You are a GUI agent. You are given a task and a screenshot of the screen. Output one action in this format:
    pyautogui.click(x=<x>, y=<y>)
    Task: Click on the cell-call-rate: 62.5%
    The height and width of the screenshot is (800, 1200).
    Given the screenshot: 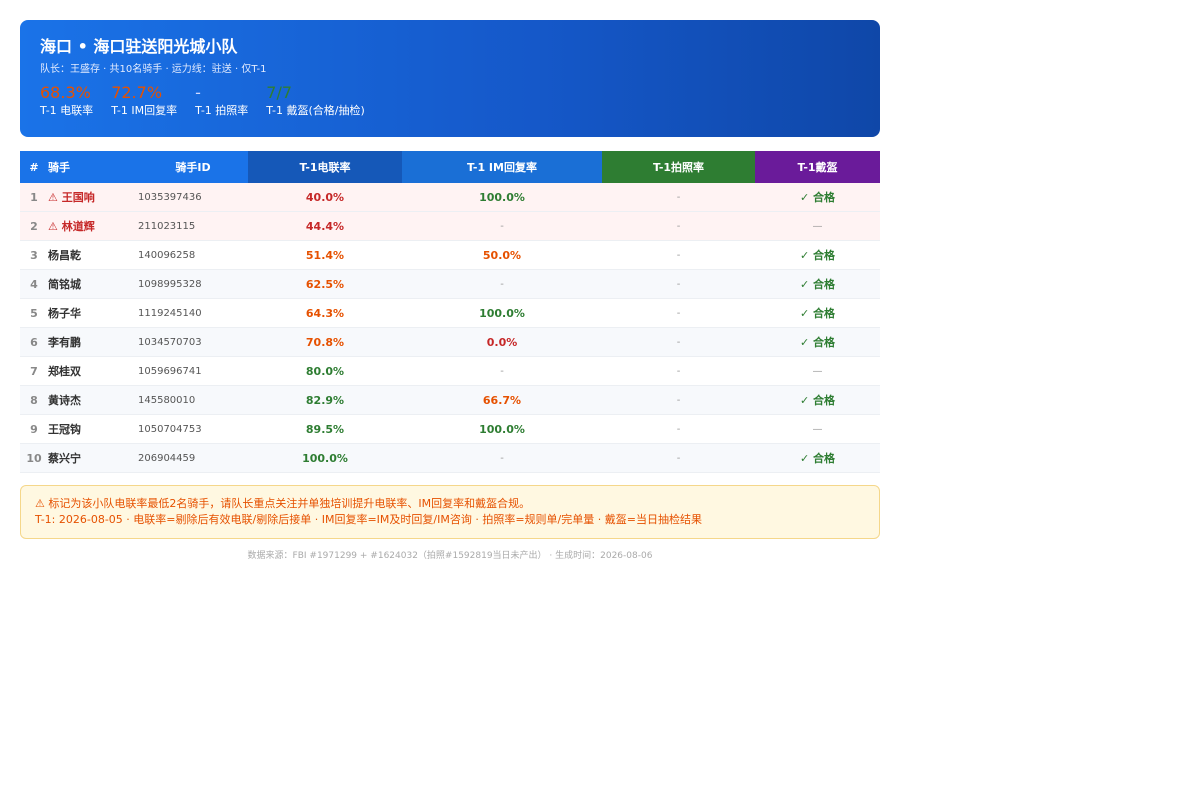 What is the action you would take?
    pyautogui.click(x=325, y=284)
    